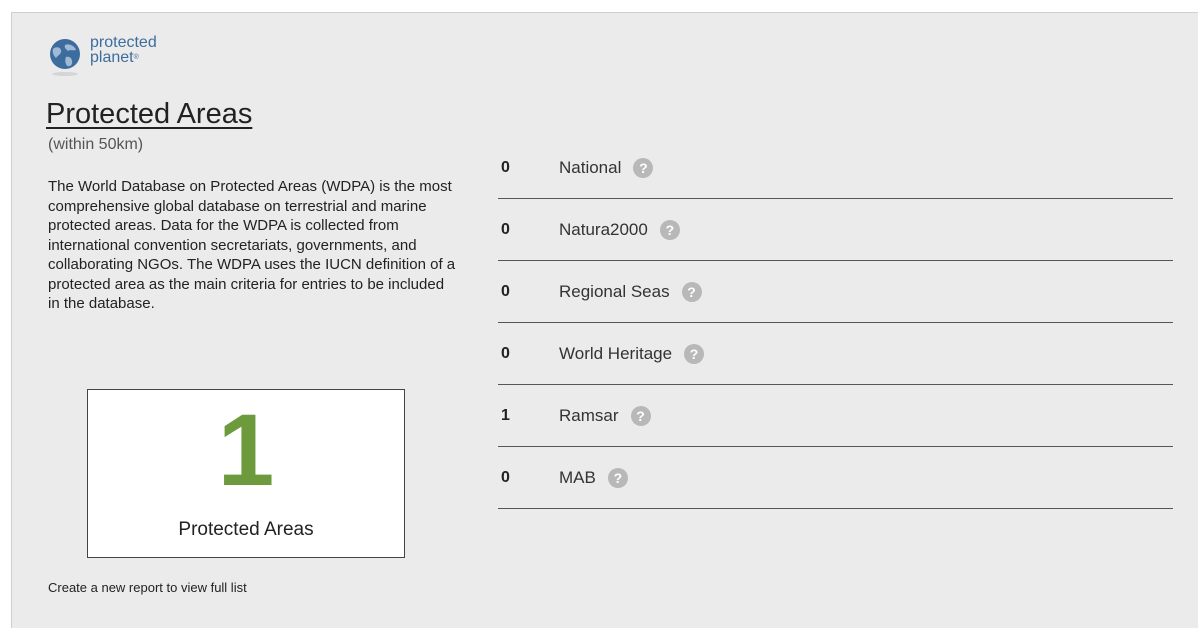 The width and height of the screenshot is (1198, 628). Describe the element at coordinates (123, 42) in the screenshot. I see `logo-line-protected: protected` at that location.